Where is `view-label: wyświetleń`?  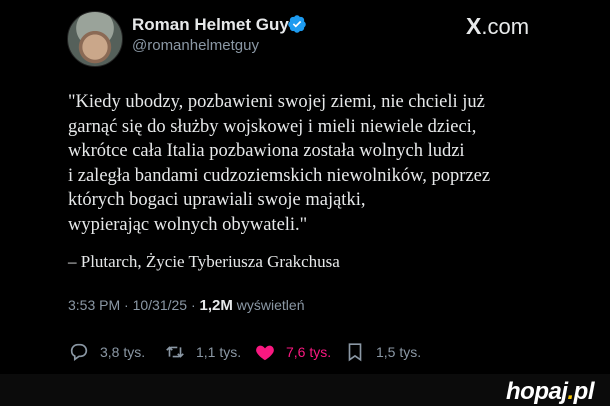
view-label: wyświetleń is located at coordinates (268, 305).